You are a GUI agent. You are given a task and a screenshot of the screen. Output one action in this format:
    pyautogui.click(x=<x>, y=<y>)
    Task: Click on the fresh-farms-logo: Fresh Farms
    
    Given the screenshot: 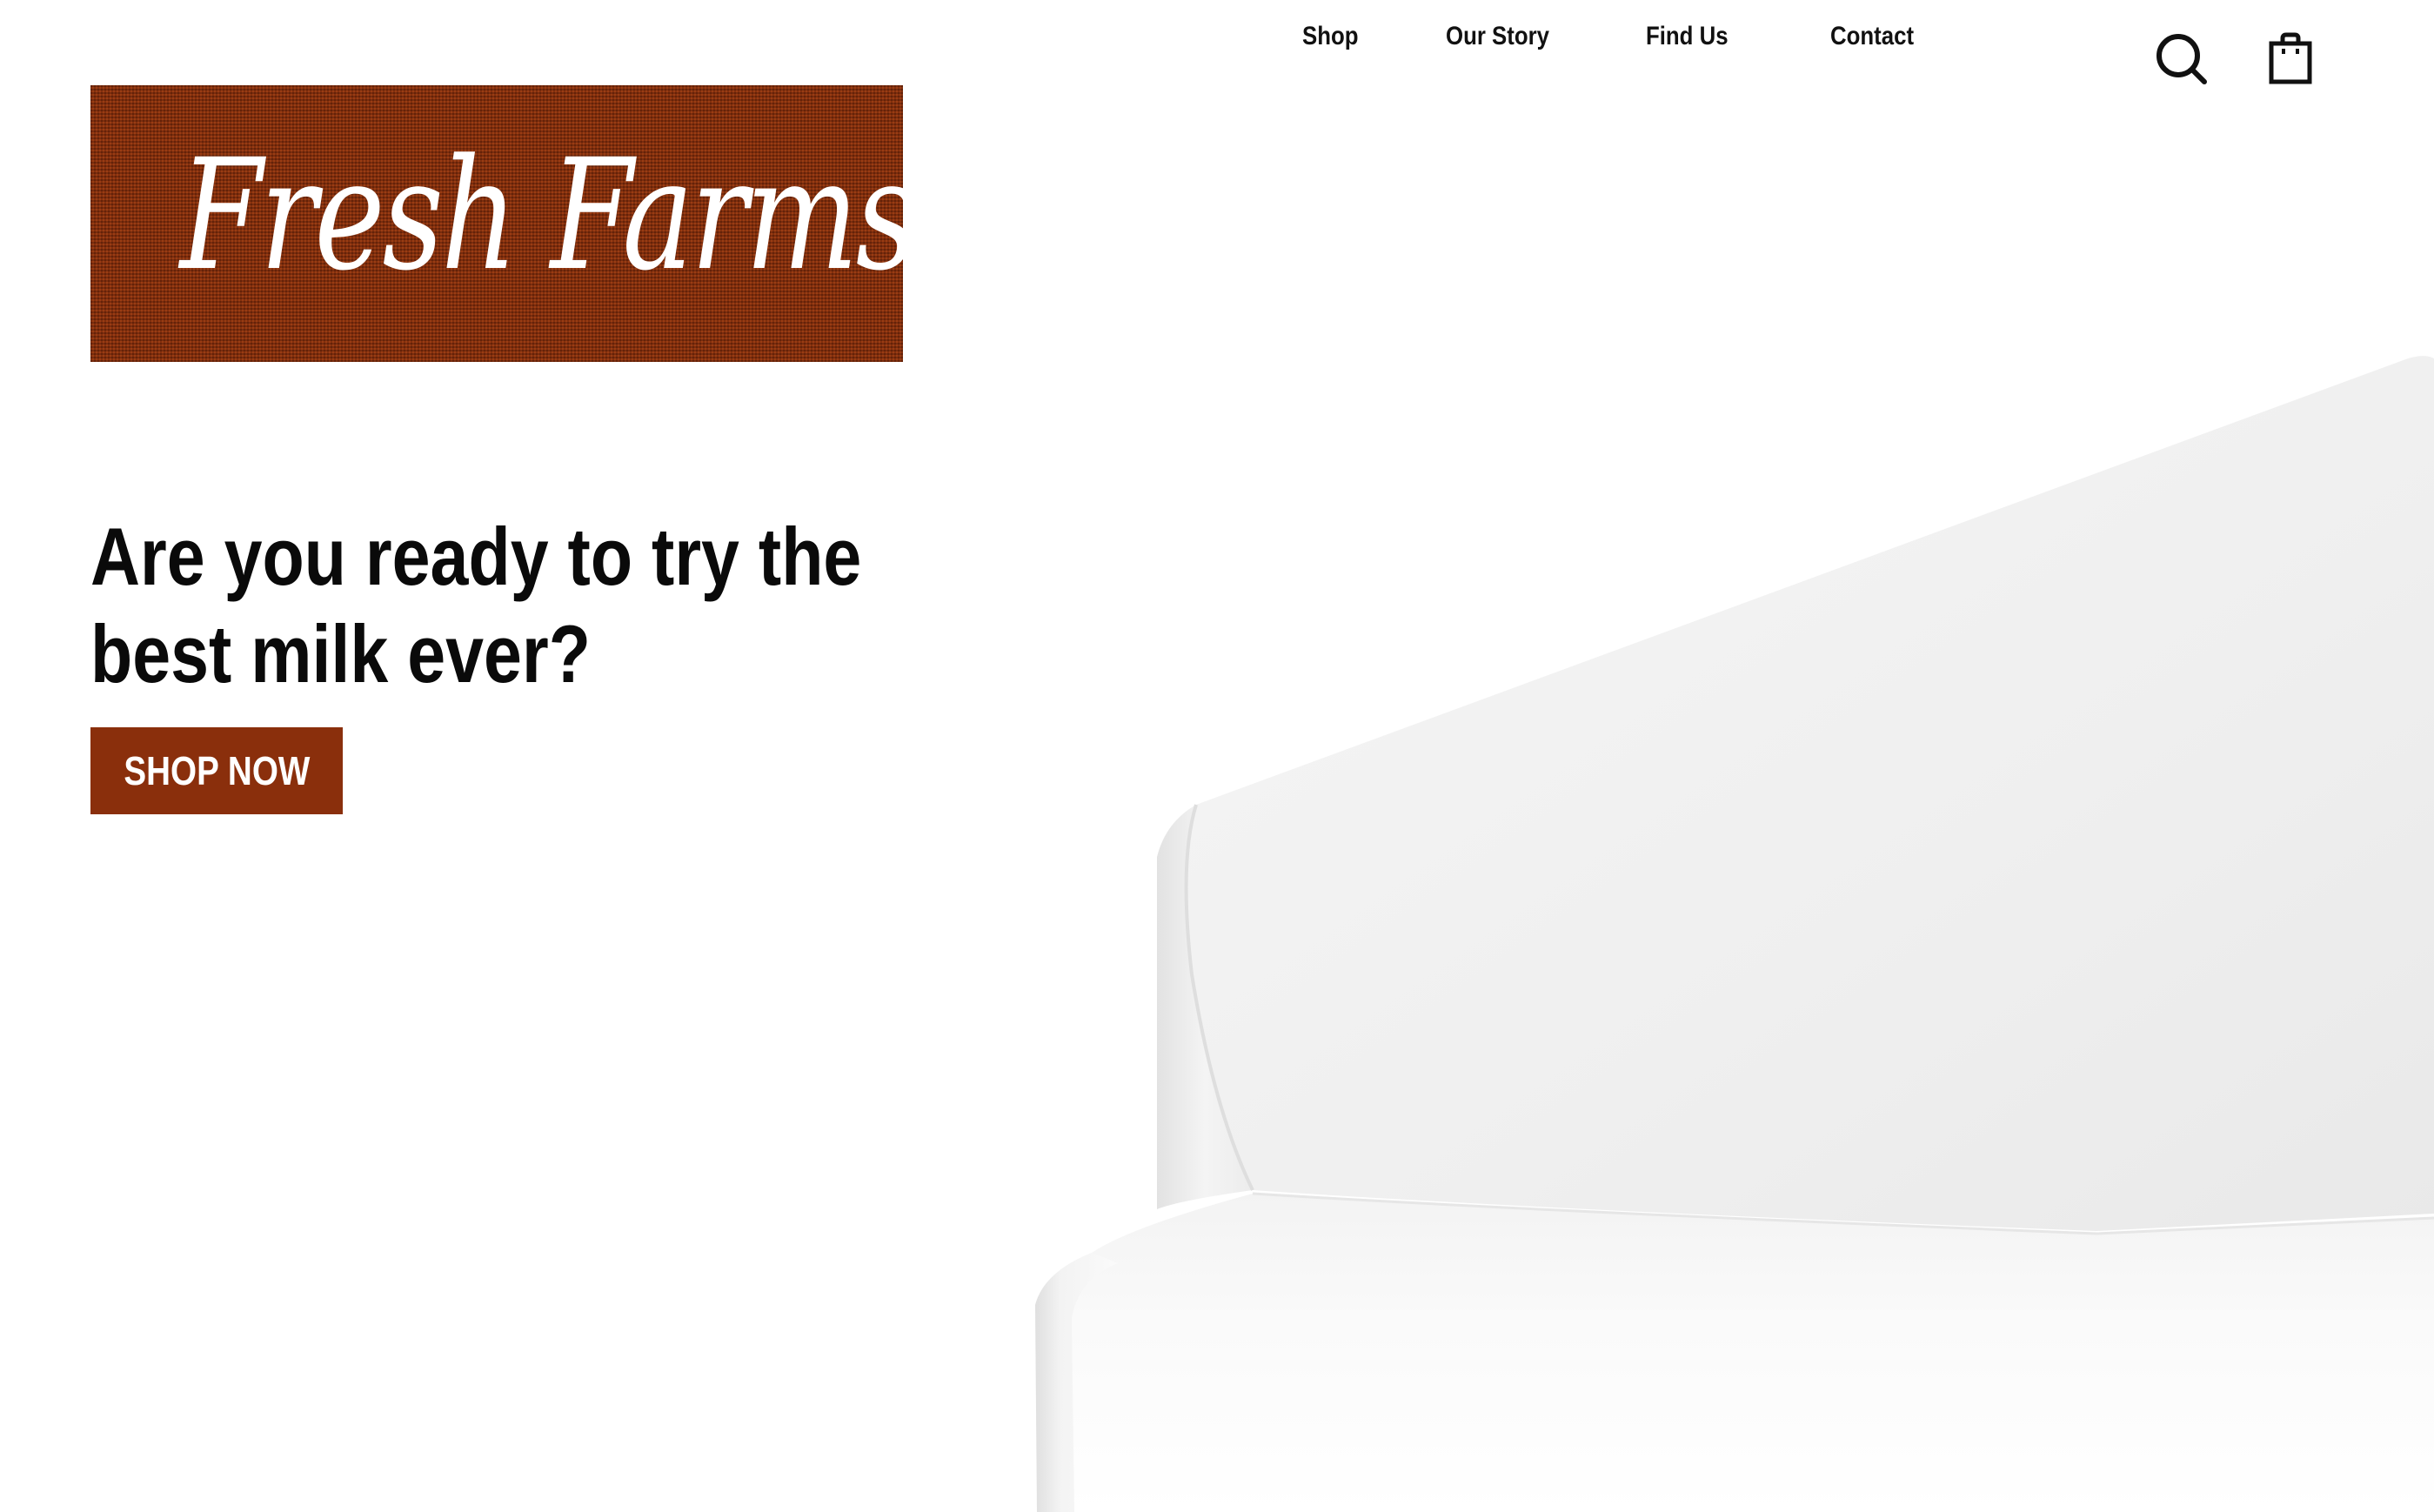 What is the action you would take?
    pyautogui.click(x=497, y=223)
    